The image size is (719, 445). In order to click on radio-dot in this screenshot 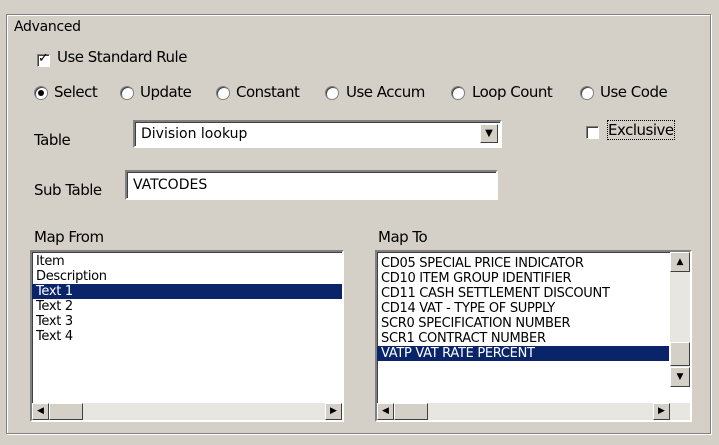, I will do `click(41, 93)`.